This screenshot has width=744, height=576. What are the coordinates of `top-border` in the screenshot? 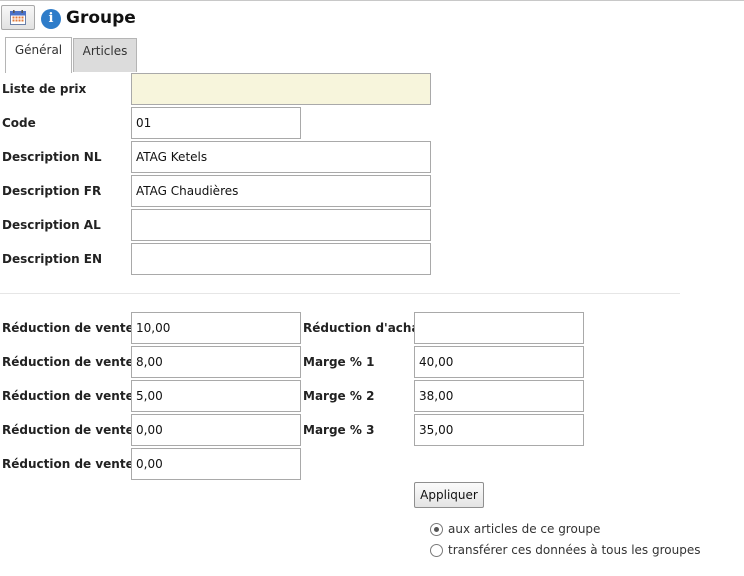 It's located at (372, 0).